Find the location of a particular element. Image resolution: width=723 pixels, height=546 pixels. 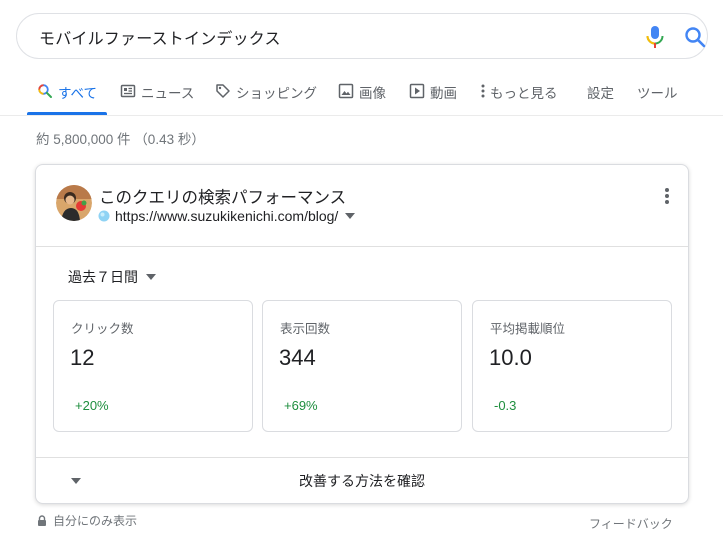

period-label: 過去７日間 is located at coordinates (103, 277).